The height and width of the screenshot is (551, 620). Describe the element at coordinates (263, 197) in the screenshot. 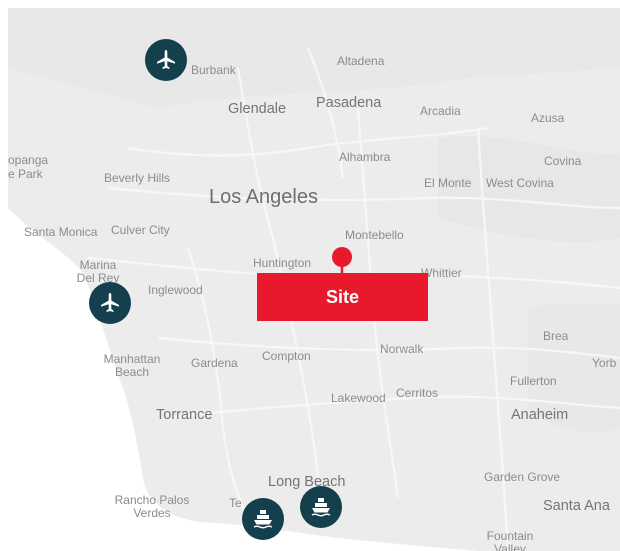

I see `place-label-los-angeles: Los Angeles` at that location.